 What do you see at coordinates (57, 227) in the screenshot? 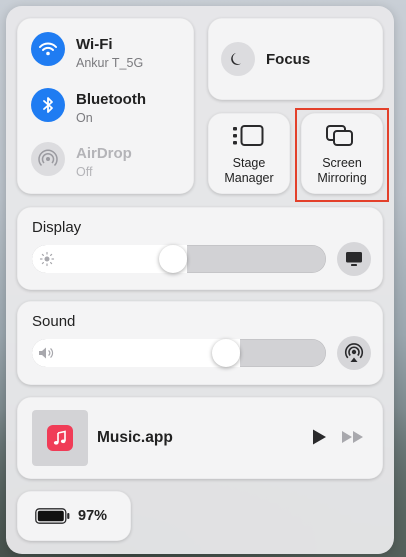
I see `display-title: Display` at bounding box center [57, 227].